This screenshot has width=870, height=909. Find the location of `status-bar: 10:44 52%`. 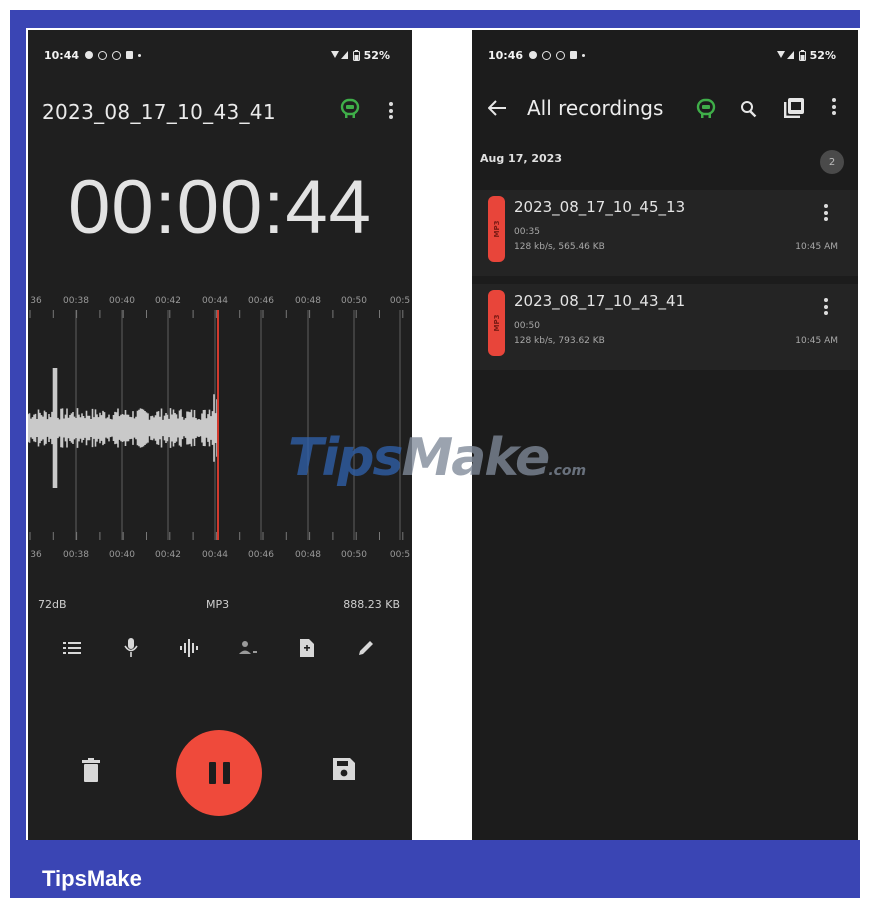

status-bar: 10:44 52% is located at coordinates (217, 55).